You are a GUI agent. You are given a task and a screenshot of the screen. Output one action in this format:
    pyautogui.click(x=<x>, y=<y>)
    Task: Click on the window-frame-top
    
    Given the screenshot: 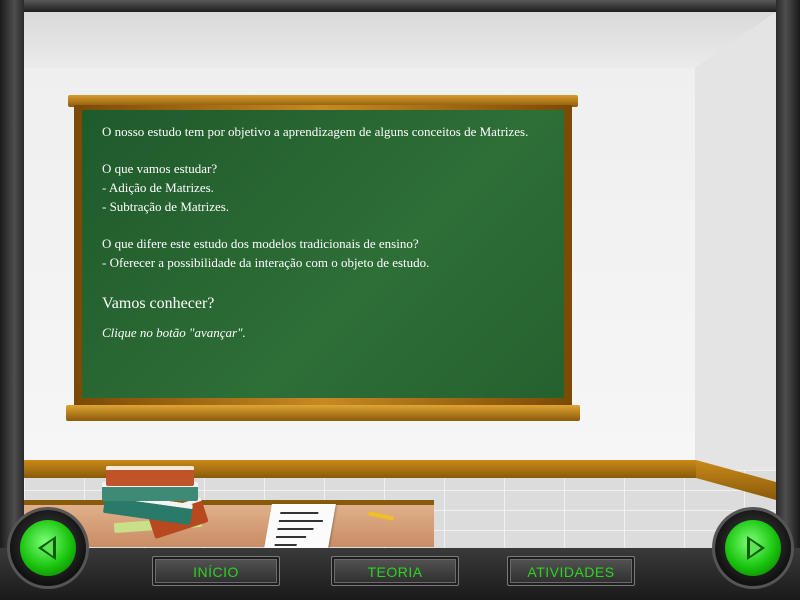 What is the action you would take?
    pyautogui.click(x=400, y=6)
    